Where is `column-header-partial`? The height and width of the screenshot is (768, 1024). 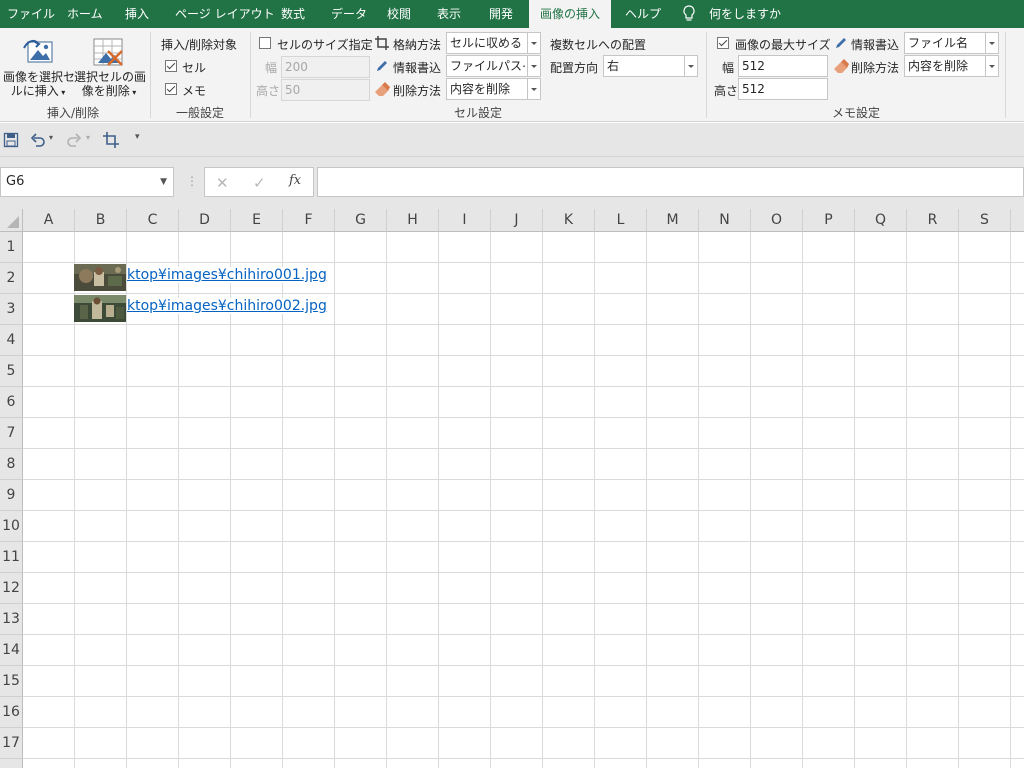
column-header-partial is located at coordinates (1017, 220).